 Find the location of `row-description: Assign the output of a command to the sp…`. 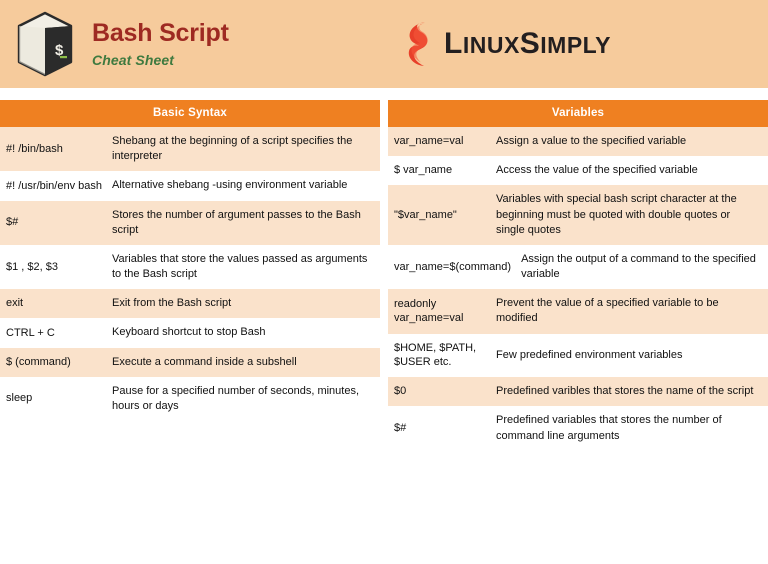

row-description: Assign the output of a command to the sp… is located at coordinates (638, 266).